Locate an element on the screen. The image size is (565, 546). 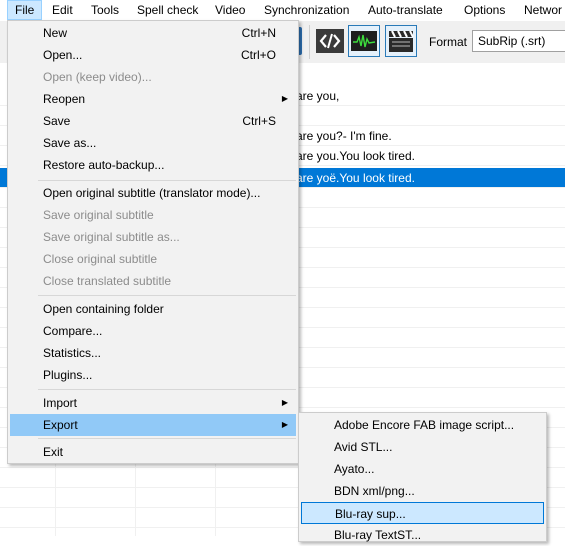
menu-item-label: Save original subtitle is located at coordinates (98, 215).